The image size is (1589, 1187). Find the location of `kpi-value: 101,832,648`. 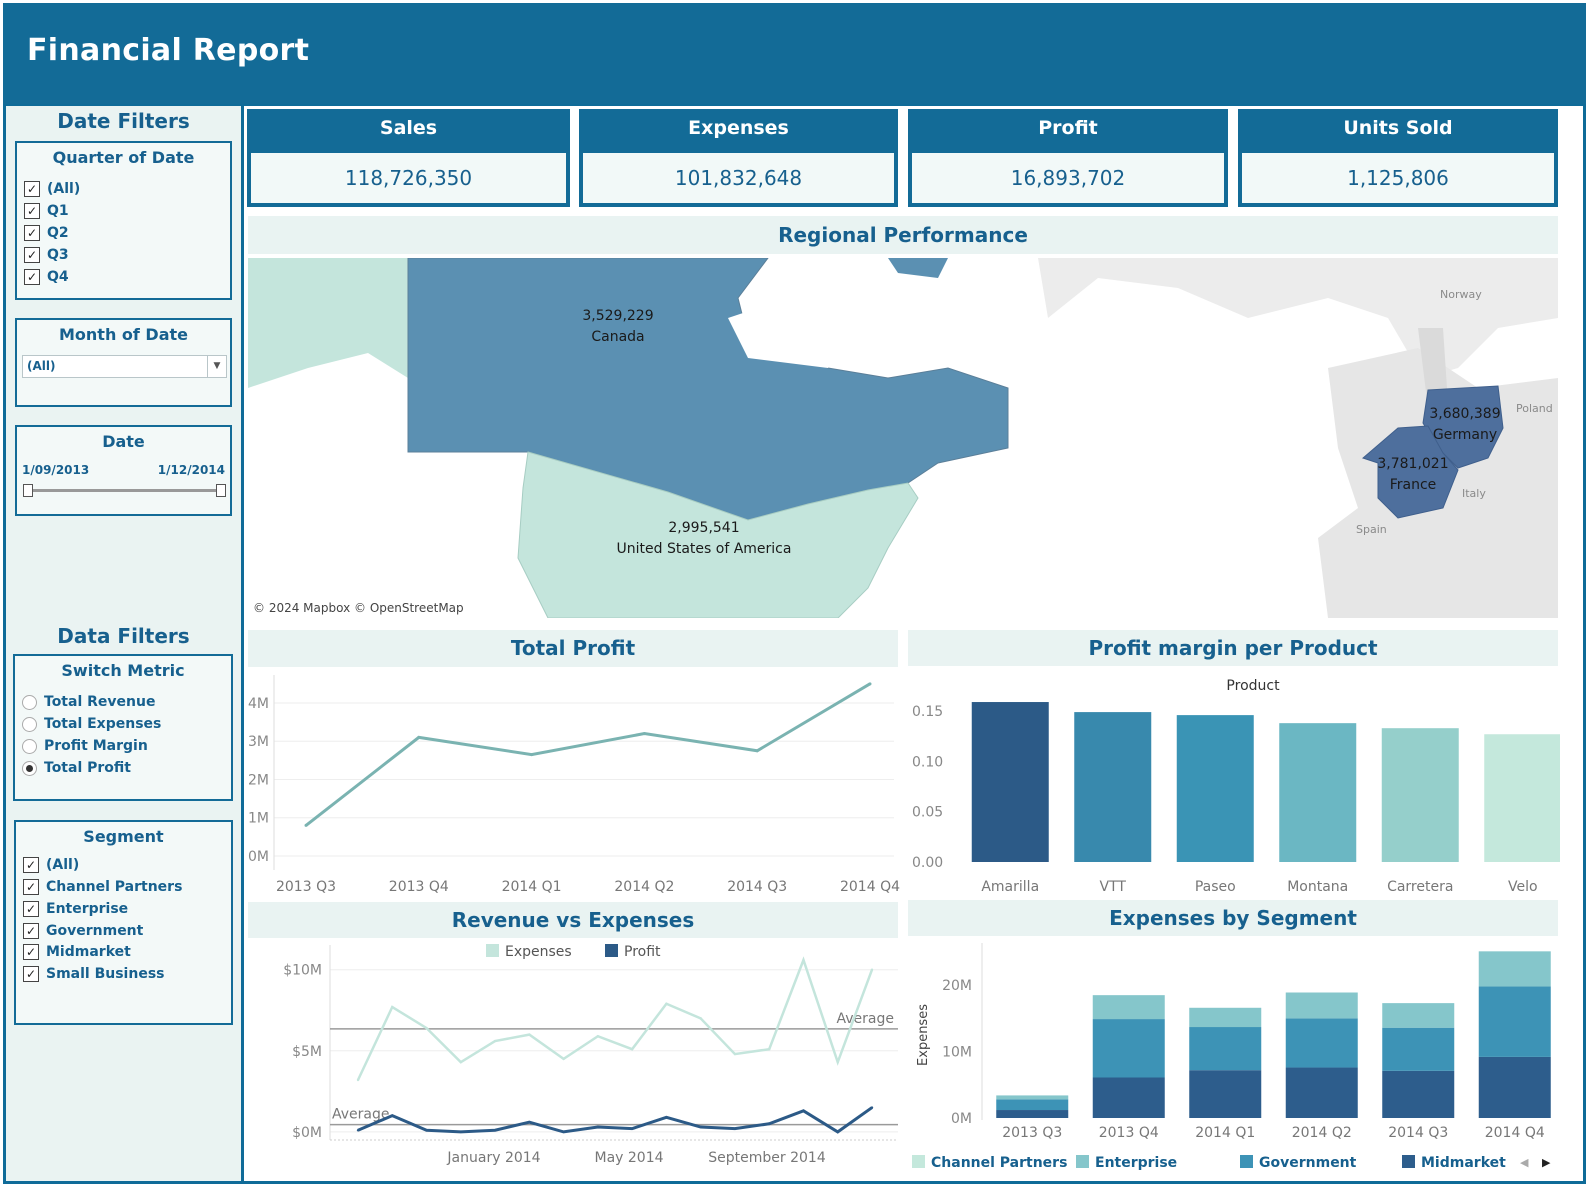

kpi-value: 101,832,648 is located at coordinates (738, 178).